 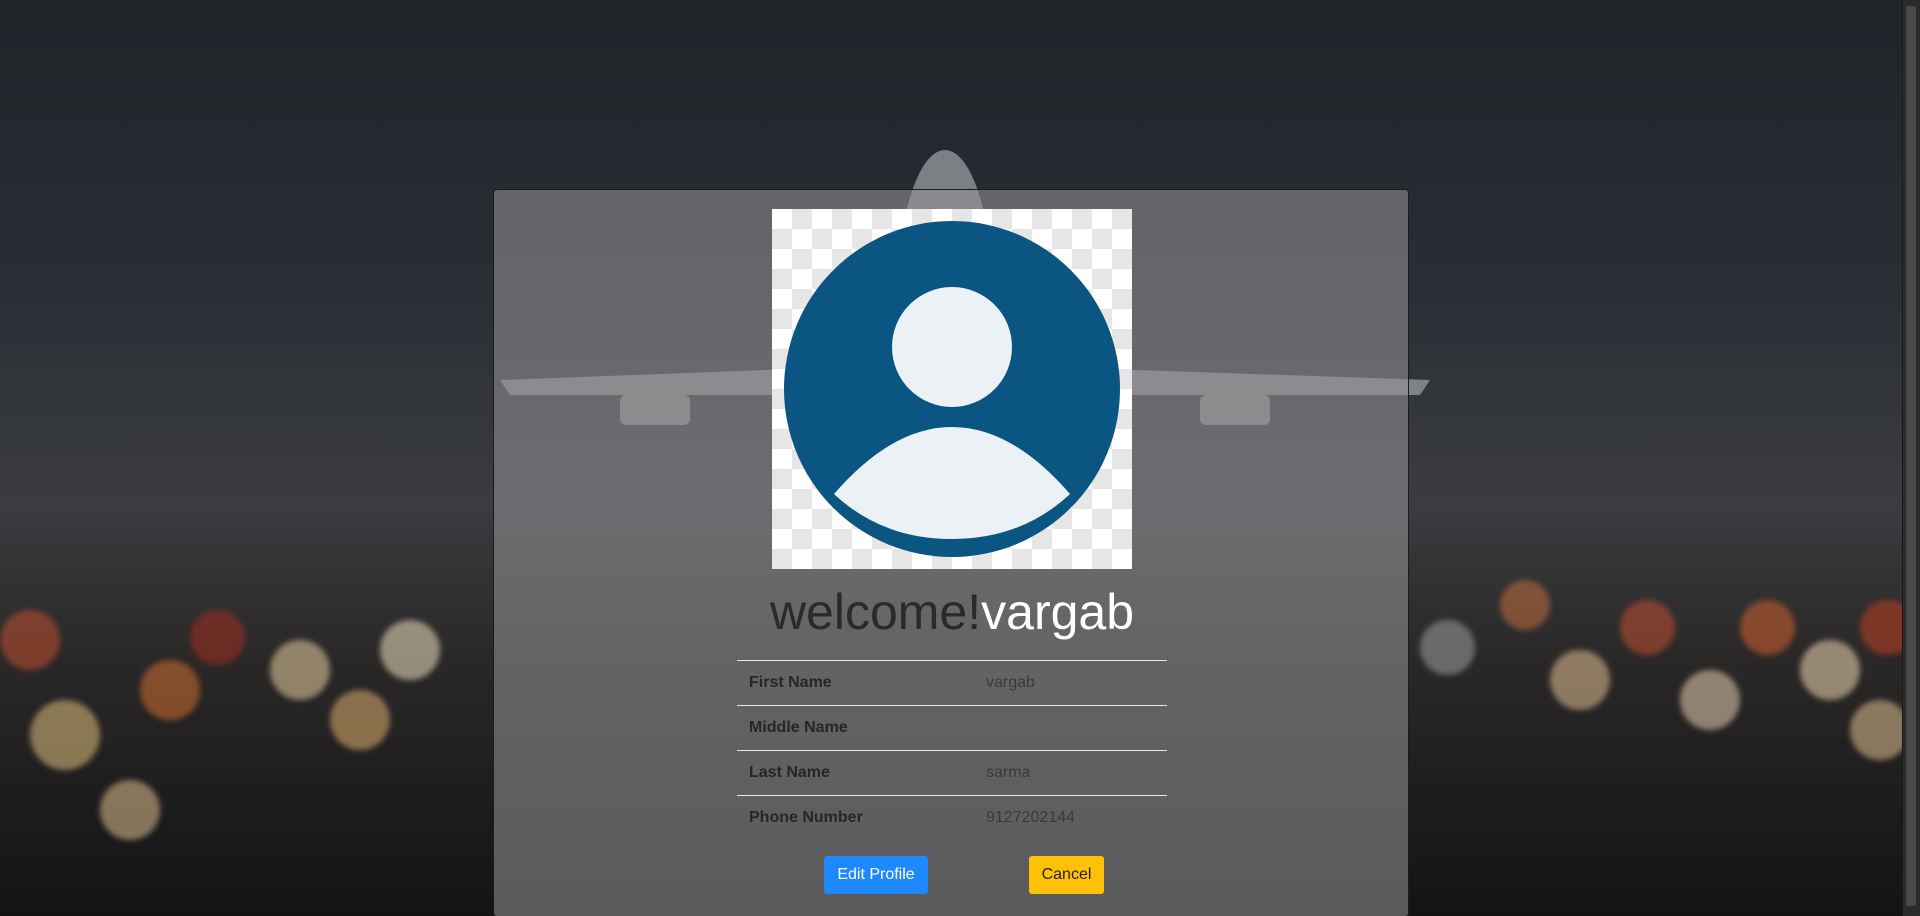 I want to click on welcome-greeting: welcome!, so click(x=875, y=612).